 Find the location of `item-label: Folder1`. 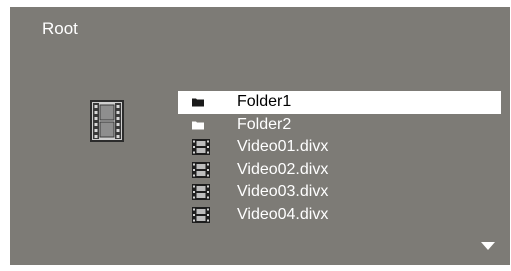

item-label: Folder1 is located at coordinates (264, 102).